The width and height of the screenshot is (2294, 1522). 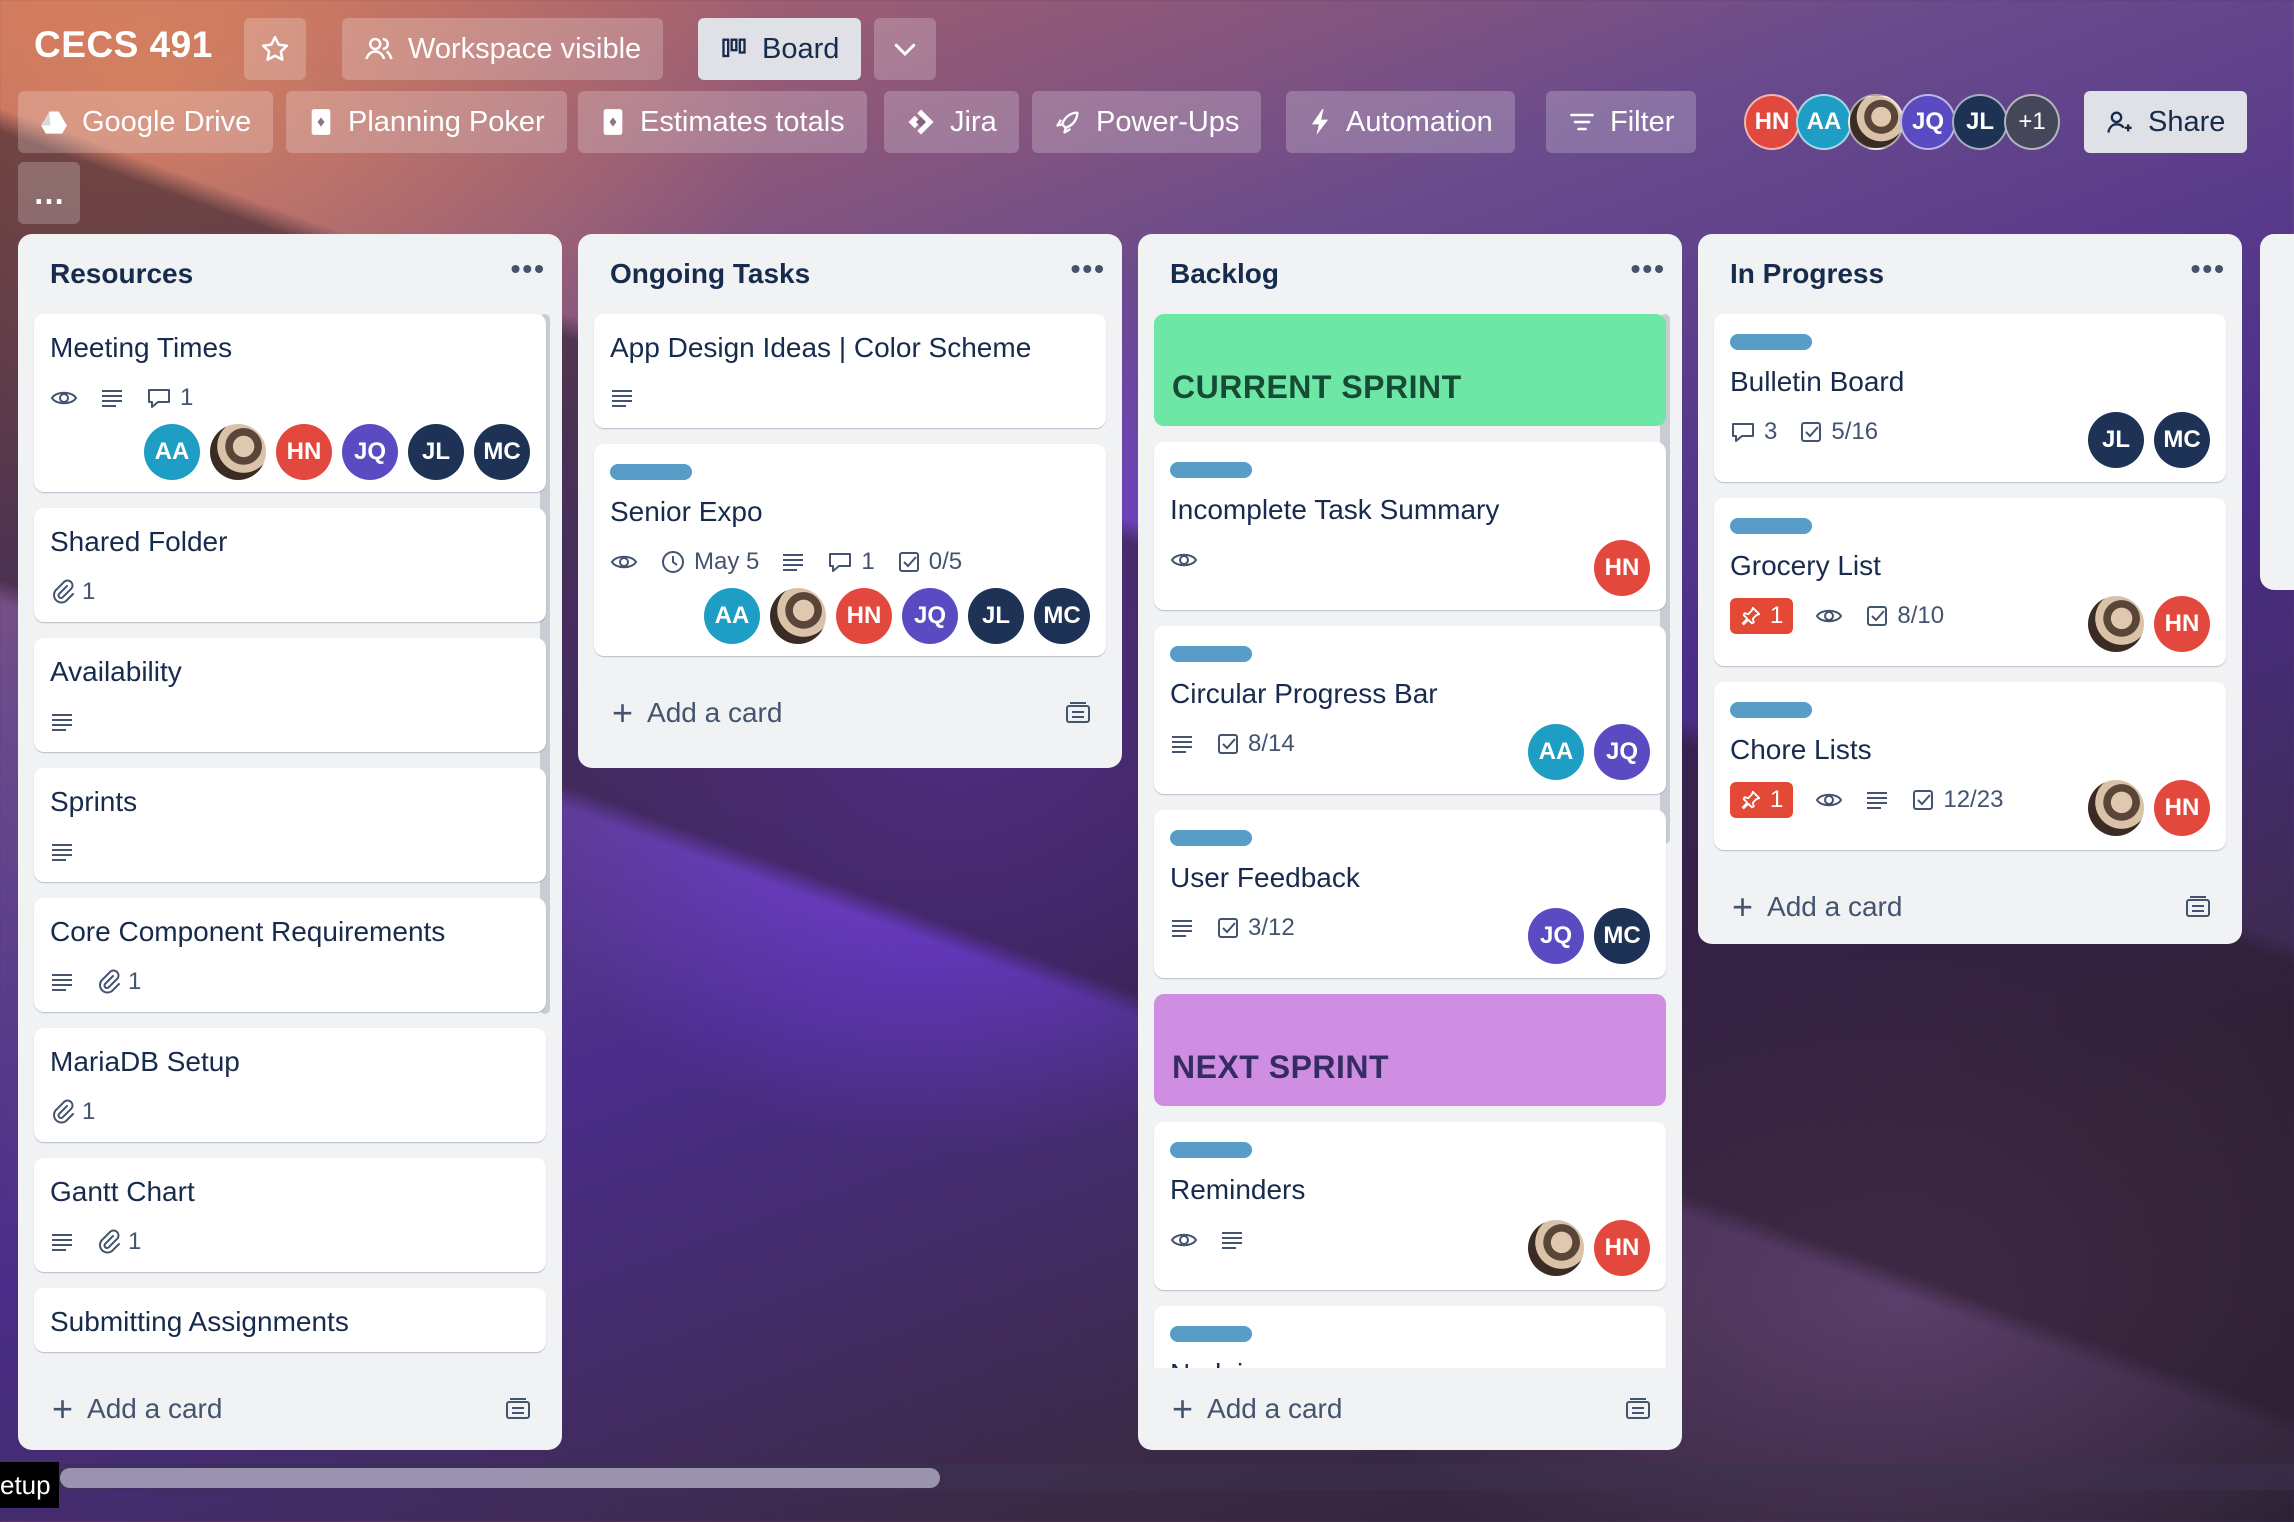 I want to click on automation-button: Automation, so click(x=1400, y=122).